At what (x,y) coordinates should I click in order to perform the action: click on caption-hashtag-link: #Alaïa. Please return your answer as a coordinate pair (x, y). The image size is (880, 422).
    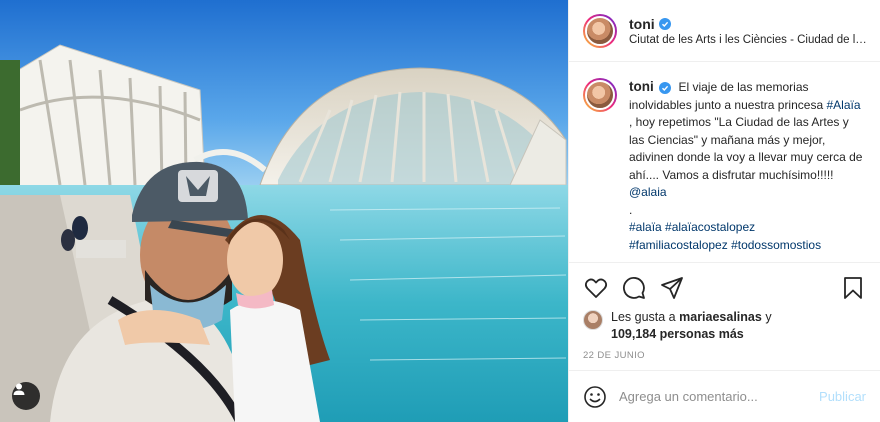
    Looking at the image, I should click on (843, 105).